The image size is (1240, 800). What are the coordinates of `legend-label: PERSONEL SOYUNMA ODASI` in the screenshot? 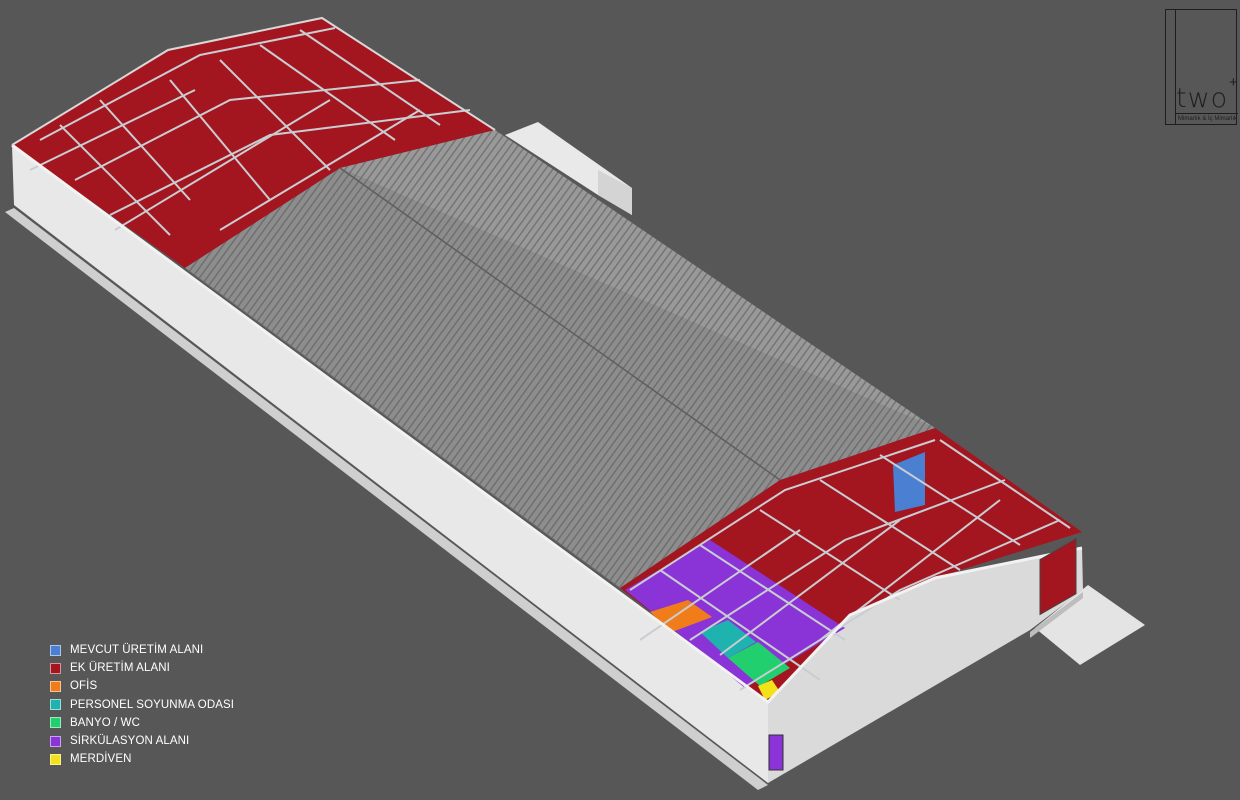 It's located at (152, 704).